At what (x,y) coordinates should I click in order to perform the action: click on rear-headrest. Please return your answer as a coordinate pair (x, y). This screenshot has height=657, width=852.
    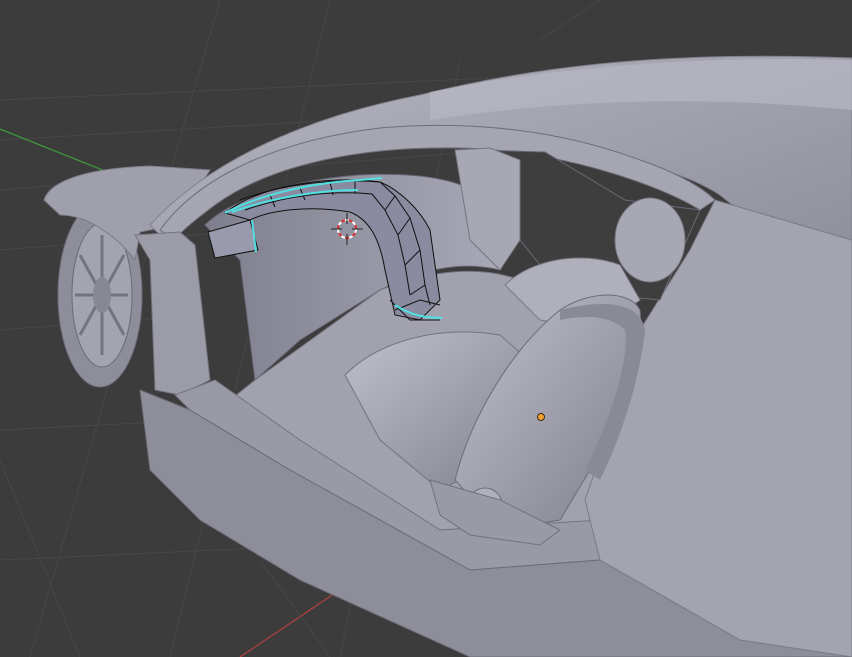
    Looking at the image, I should click on (650, 240).